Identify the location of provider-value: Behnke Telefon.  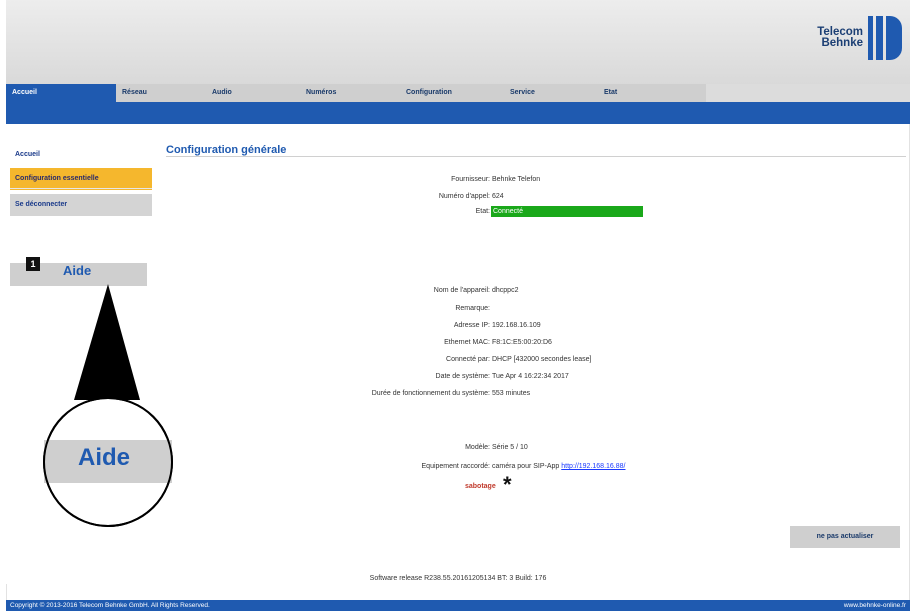
(516, 179).